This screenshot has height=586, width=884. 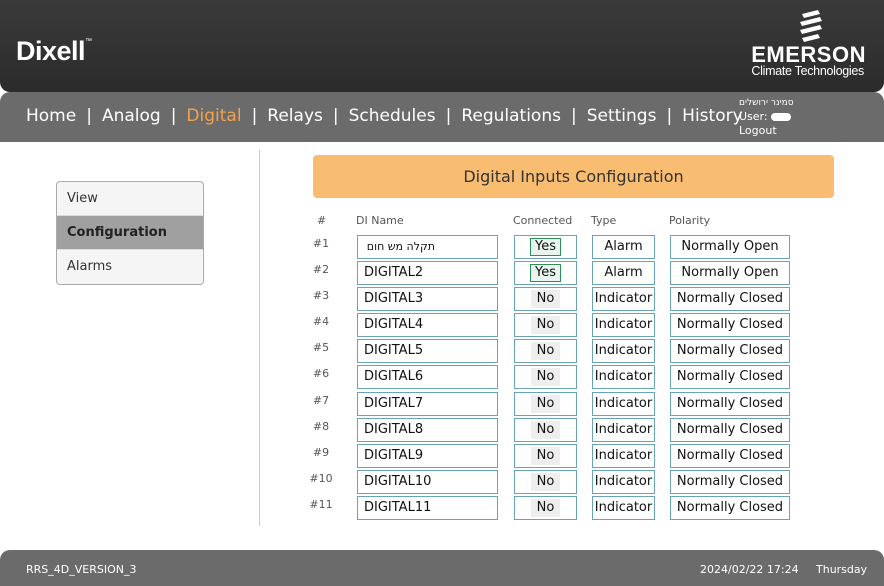 What do you see at coordinates (321, 243) in the screenshot?
I see `row-number: #1` at bounding box center [321, 243].